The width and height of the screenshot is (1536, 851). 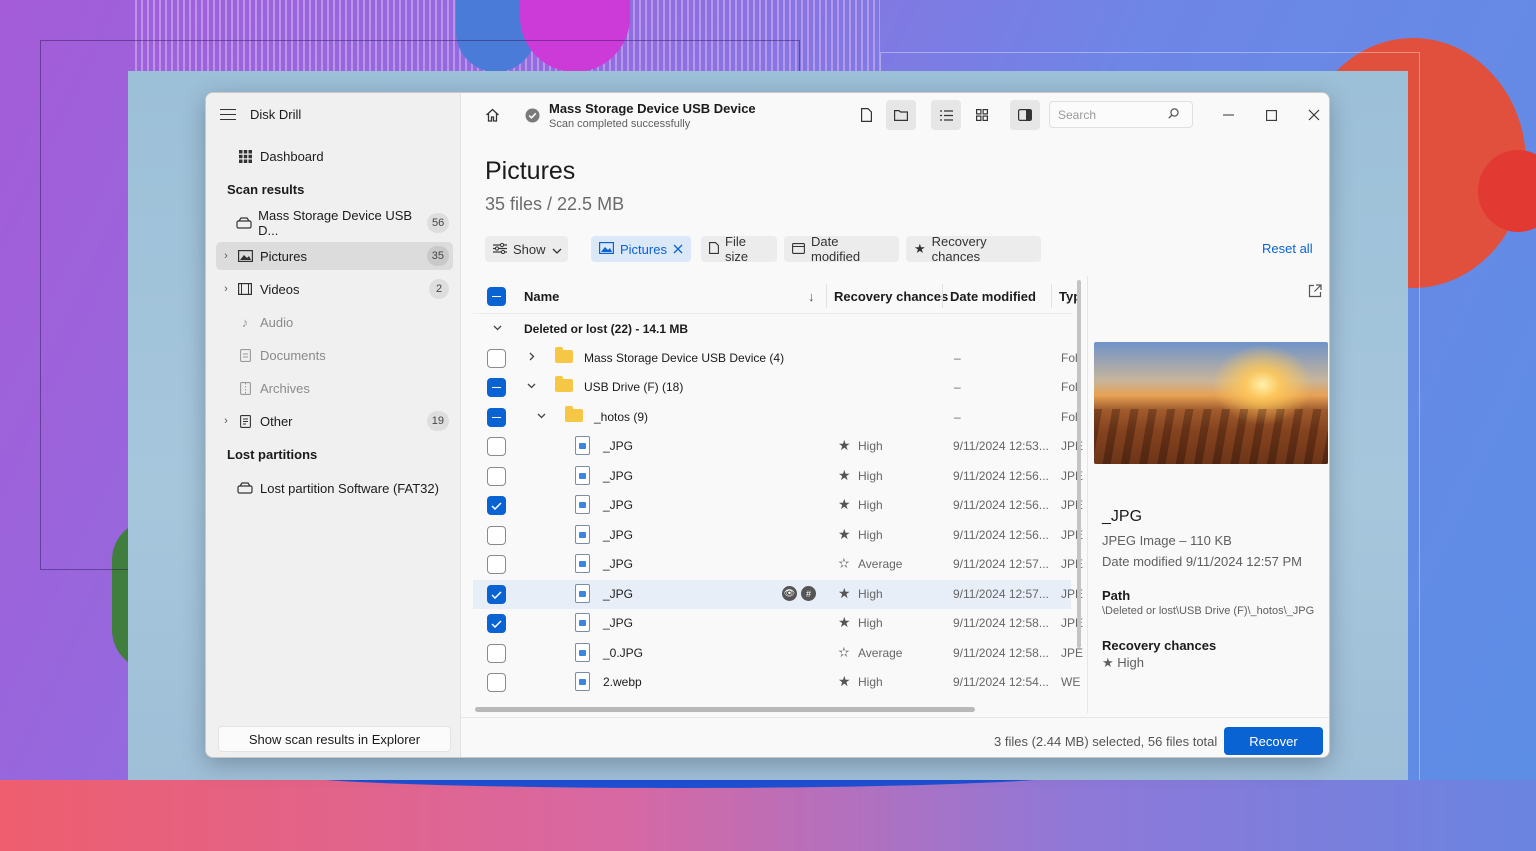 I want to click on pictures-filter-chip: Pictures, so click(x=641, y=249).